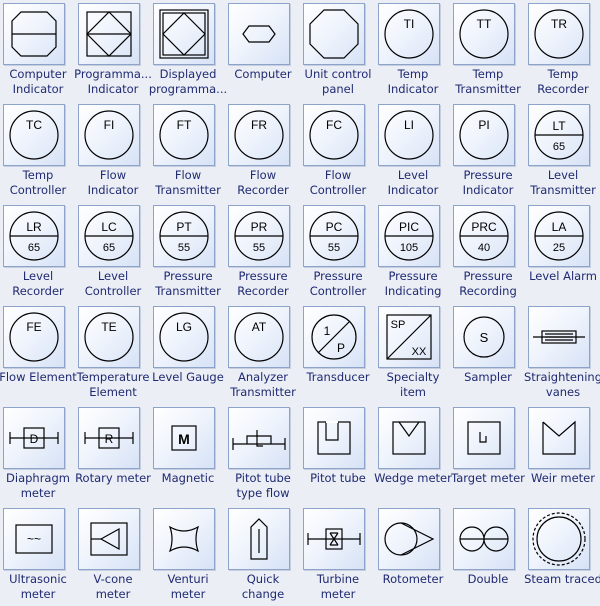  I want to click on shape-item: Steam traced, so click(562, 555).